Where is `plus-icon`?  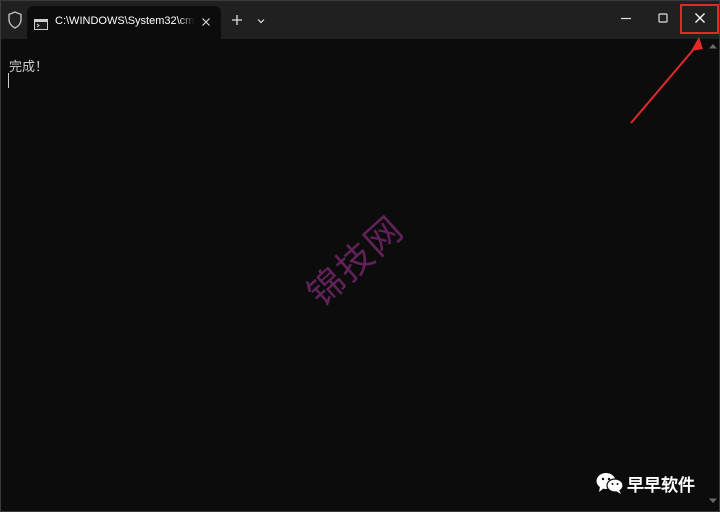
plus-icon is located at coordinates (237, 20).